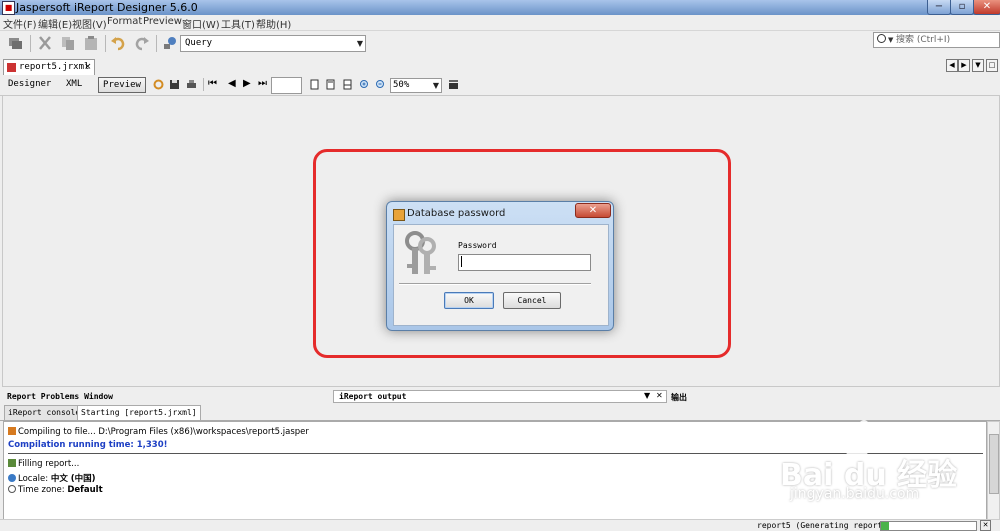  Describe the element at coordinates (191, 84) in the screenshot. I see `print-icon` at that location.